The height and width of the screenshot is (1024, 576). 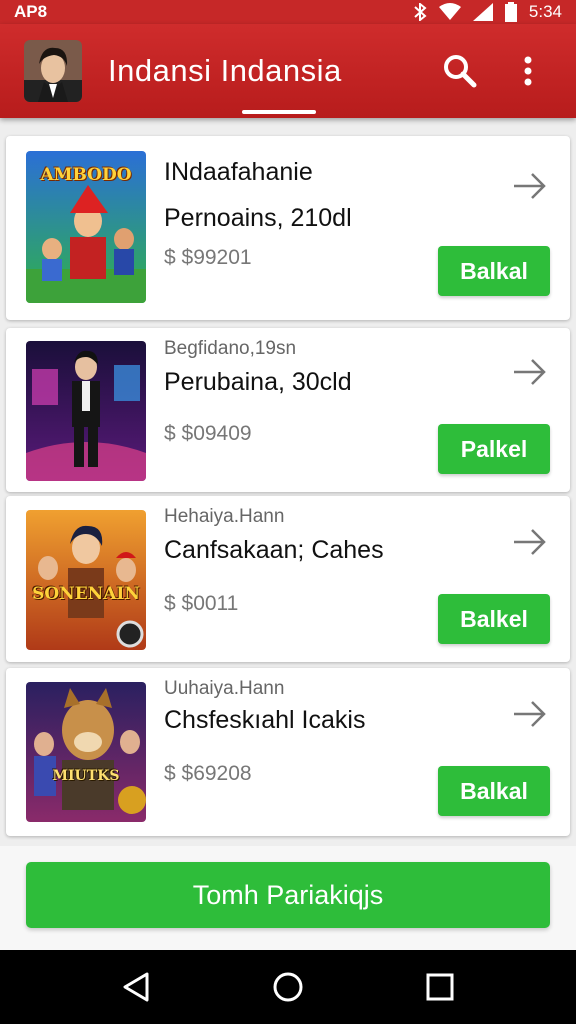 I want to click on app-title: Indansi Indansia, so click(x=225, y=70).